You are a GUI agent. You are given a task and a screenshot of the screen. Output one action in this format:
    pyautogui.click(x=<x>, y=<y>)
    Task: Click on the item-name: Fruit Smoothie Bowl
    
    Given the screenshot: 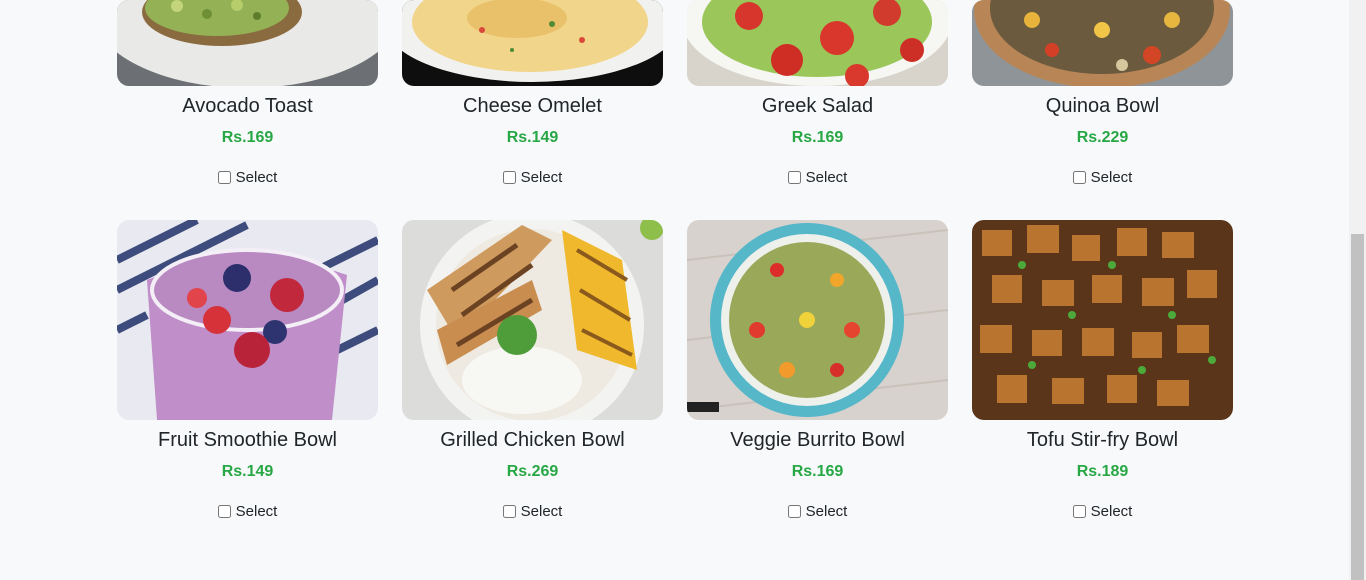 What is the action you would take?
    pyautogui.click(x=247, y=440)
    